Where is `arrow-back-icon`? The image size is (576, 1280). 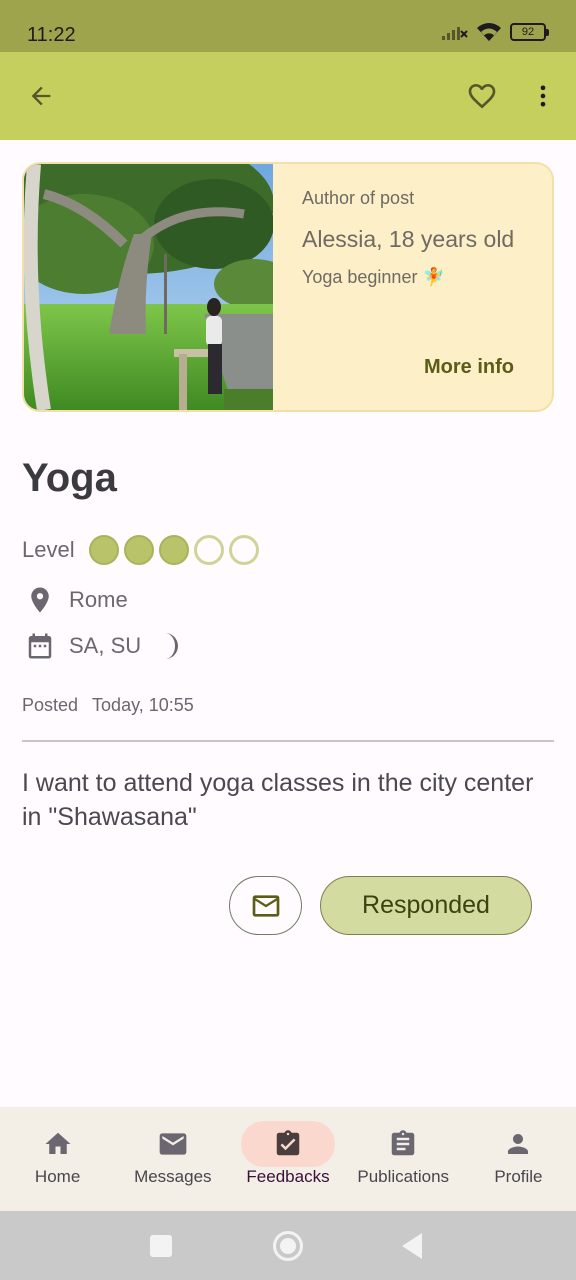
arrow-back-icon is located at coordinates (41, 96).